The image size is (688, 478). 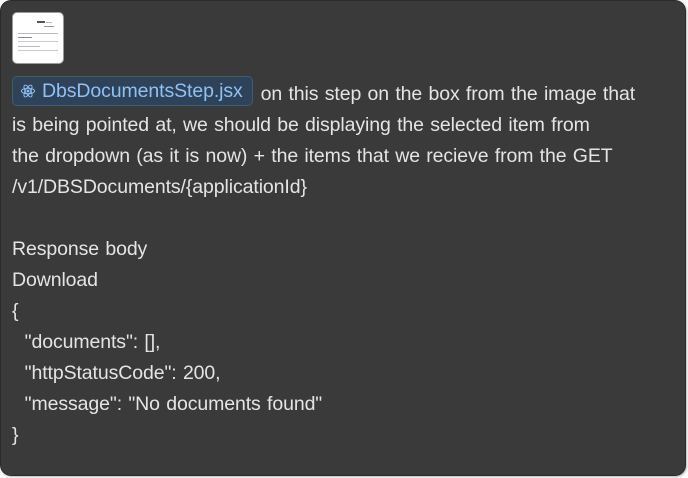 What do you see at coordinates (86, 342) in the screenshot?
I see `json-documents-line: "documents": [],` at bounding box center [86, 342].